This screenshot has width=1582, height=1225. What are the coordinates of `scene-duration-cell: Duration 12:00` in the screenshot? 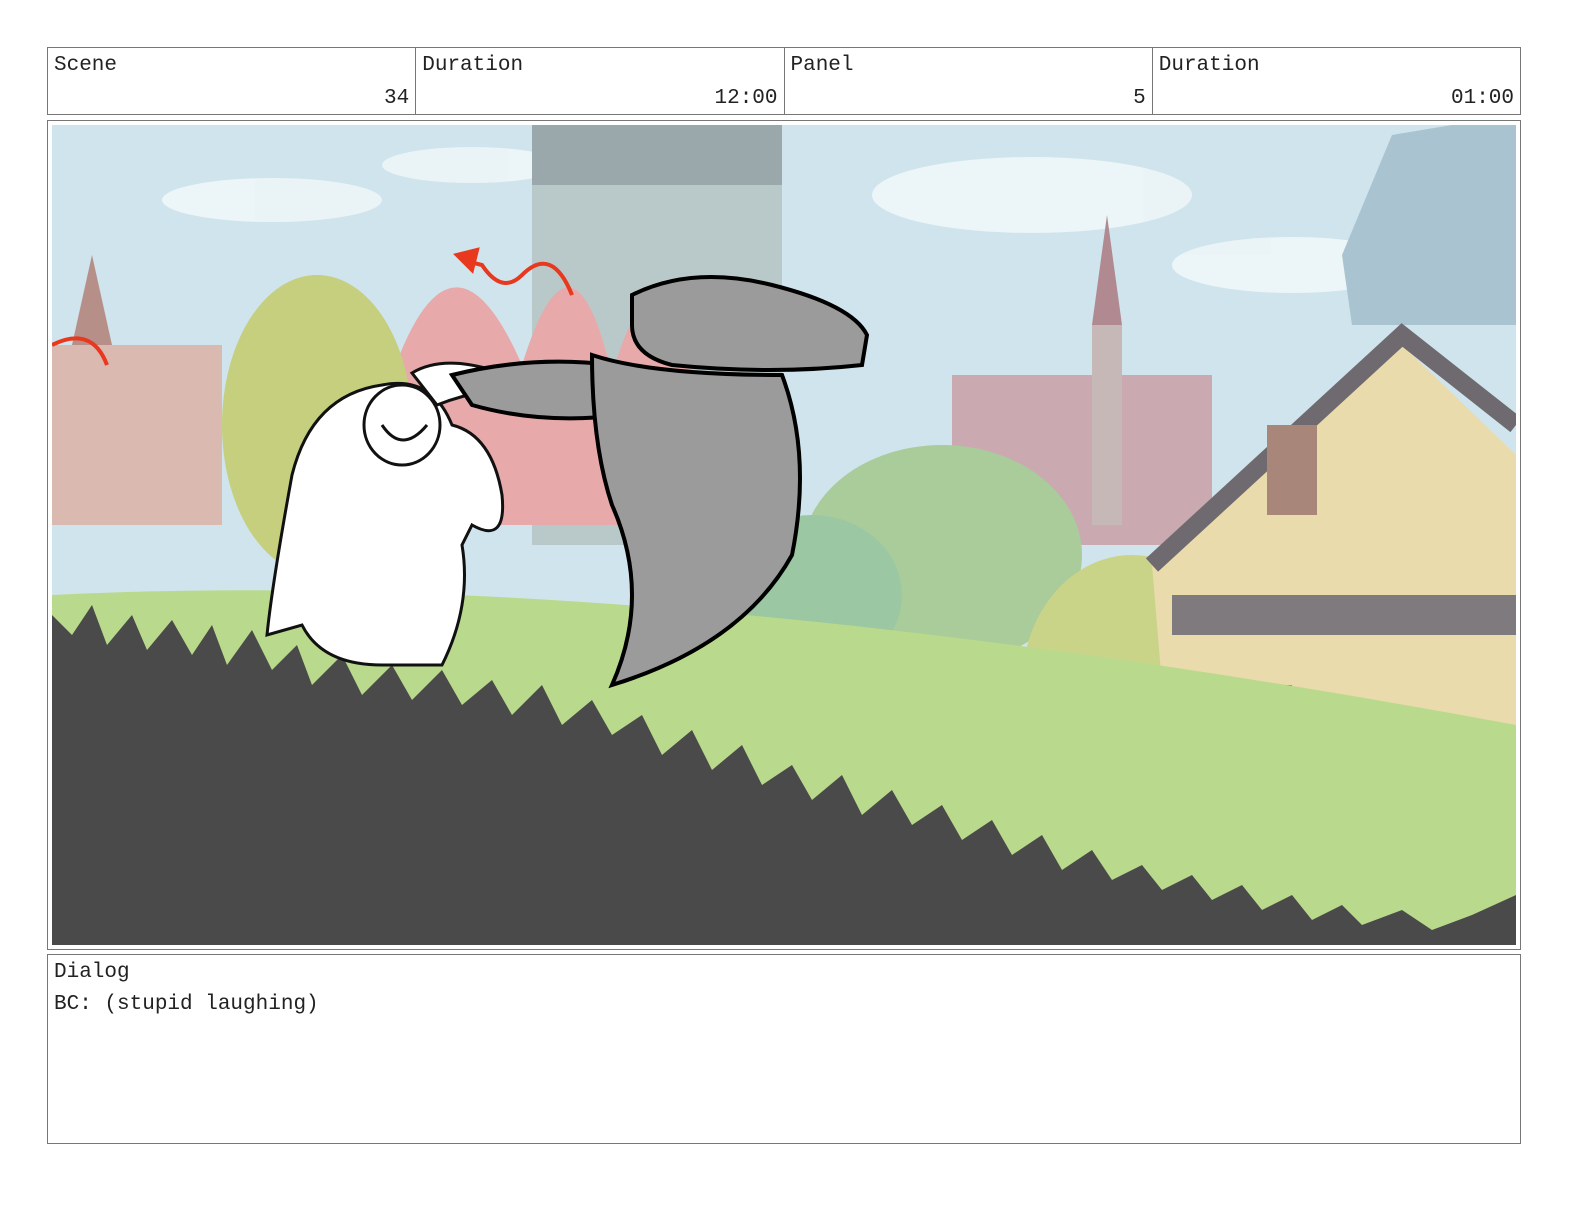 It's located at (600, 81).